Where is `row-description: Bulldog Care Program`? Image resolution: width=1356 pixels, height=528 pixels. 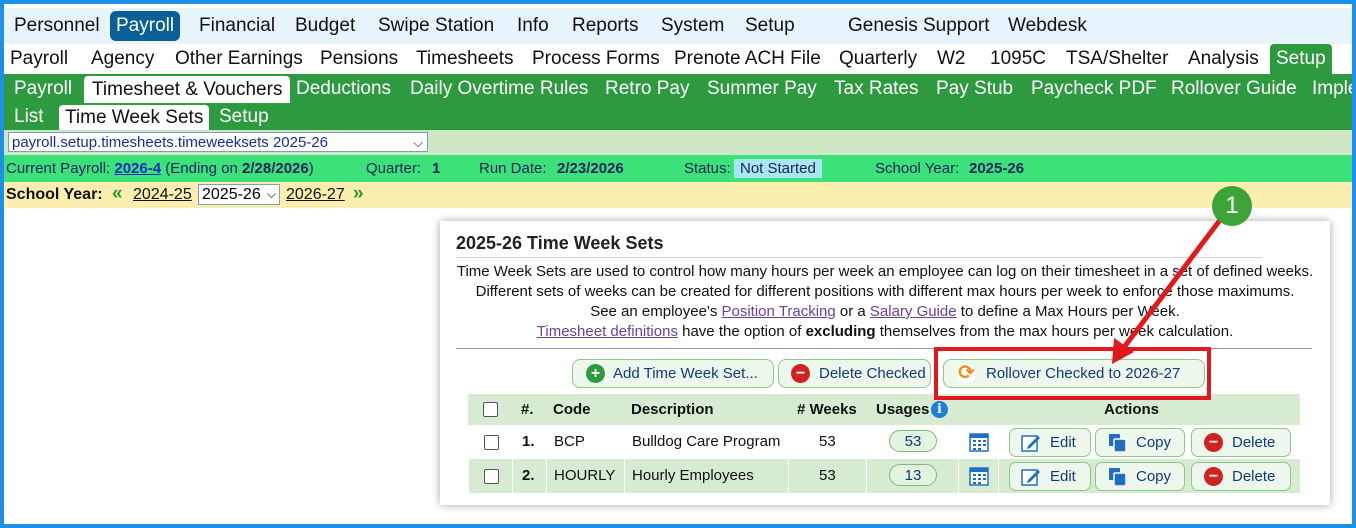 row-description: Bulldog Care Program is located at coordinates (706, 441).